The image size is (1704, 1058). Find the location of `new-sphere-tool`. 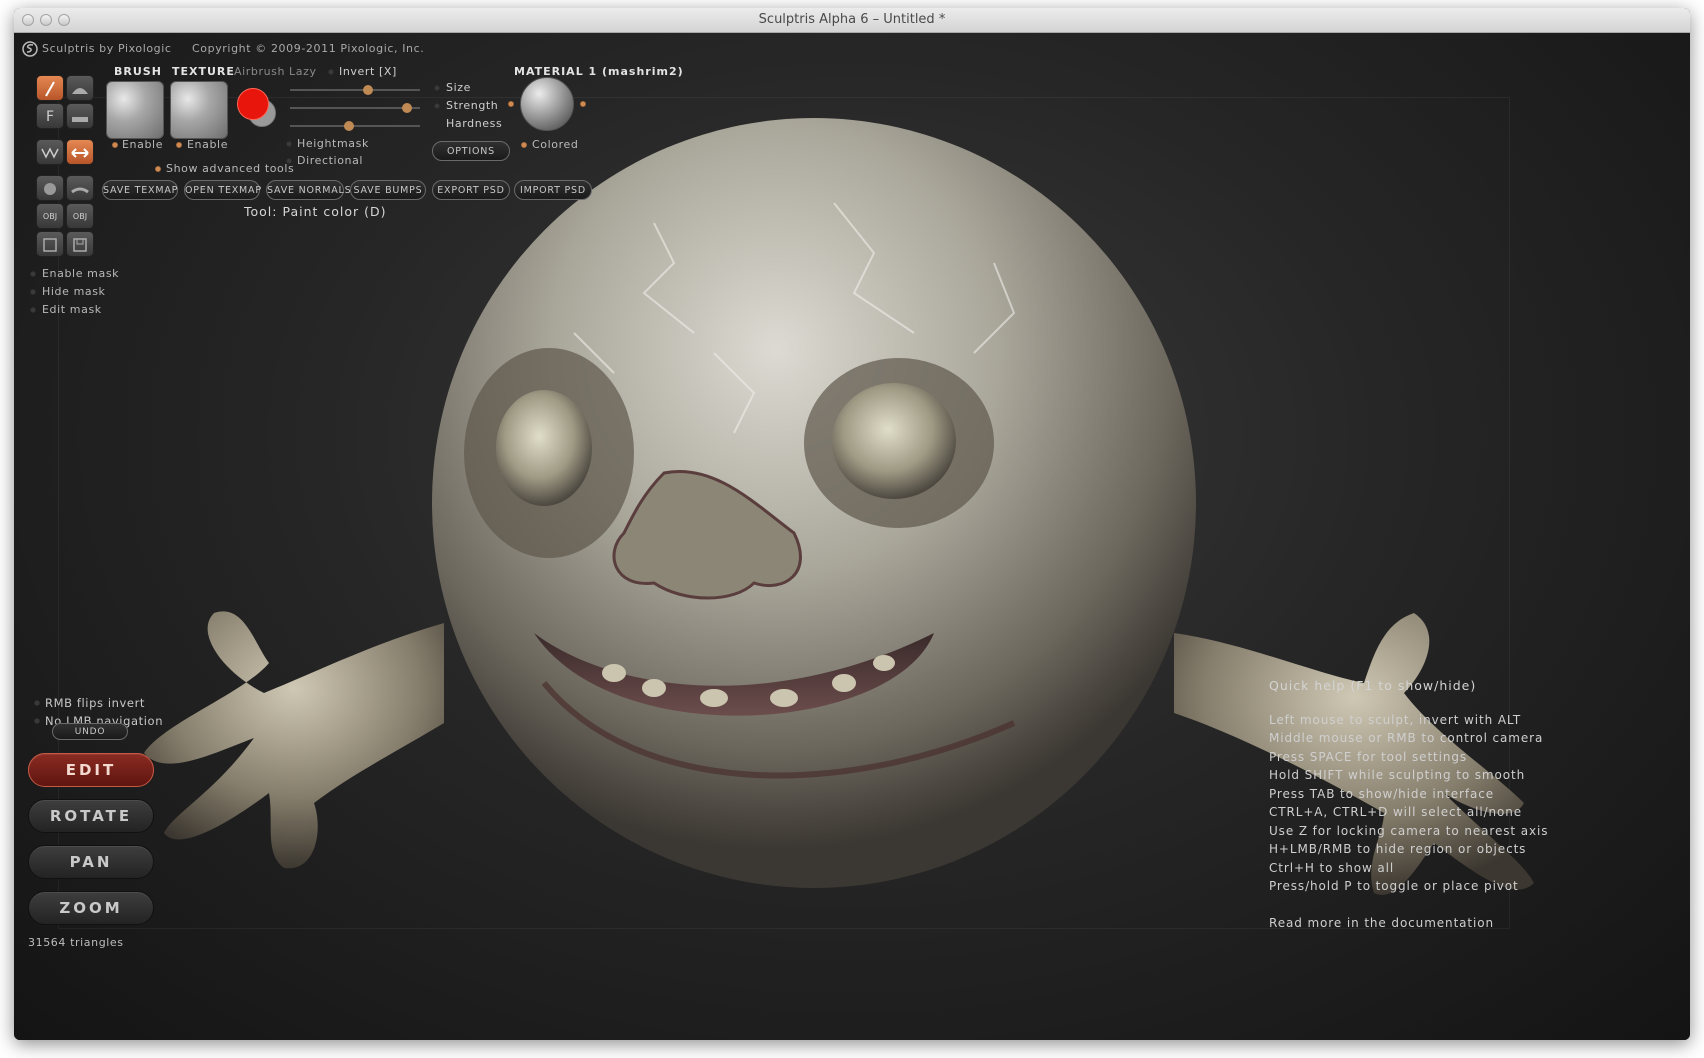

new-sphere-tool is located at coordinates (50, 188).